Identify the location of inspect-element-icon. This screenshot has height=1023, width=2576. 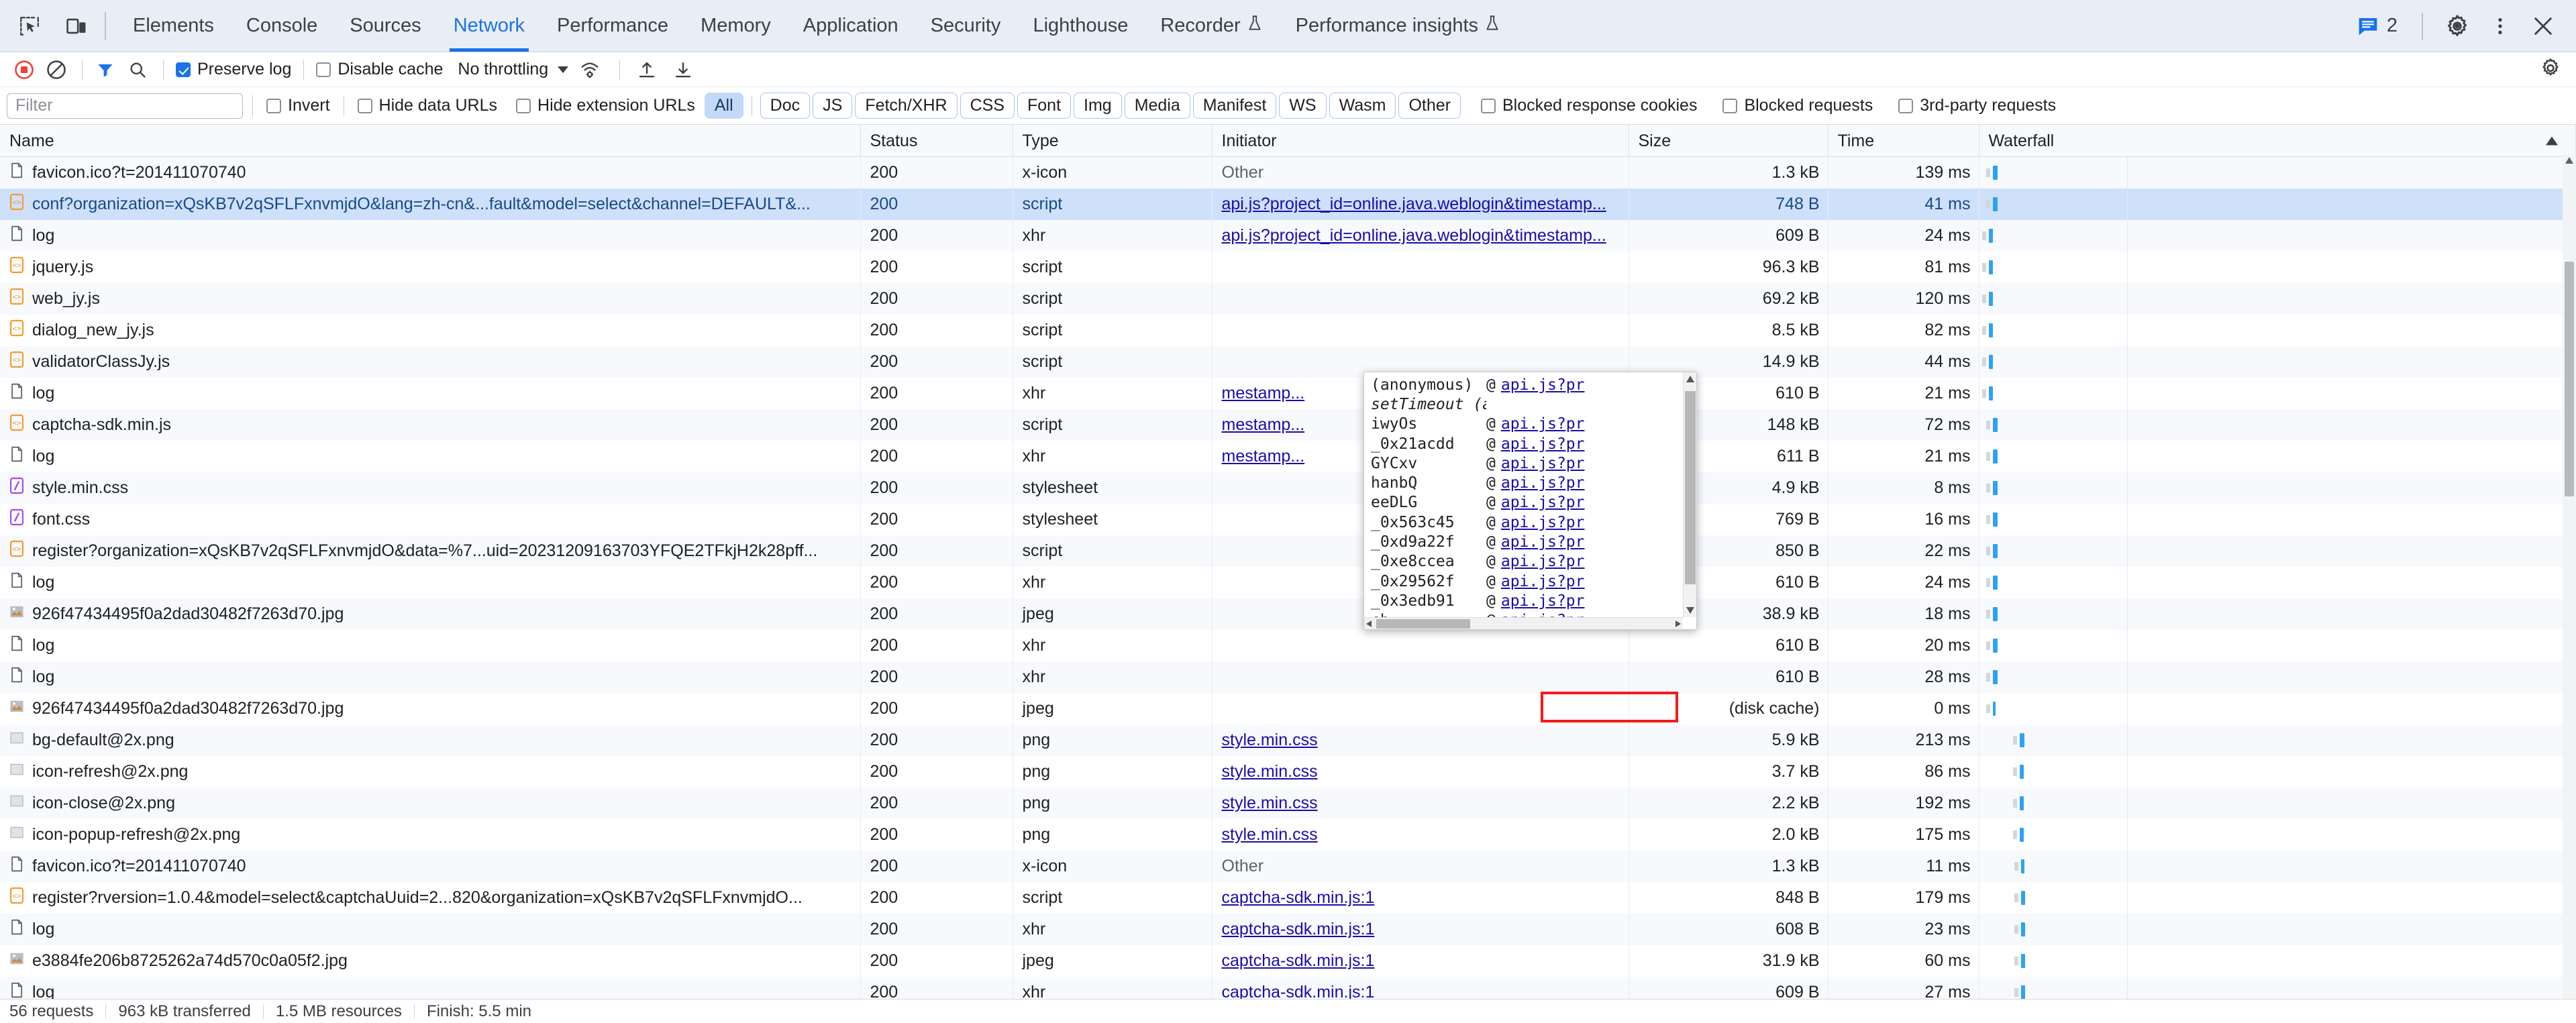
(29, 27).